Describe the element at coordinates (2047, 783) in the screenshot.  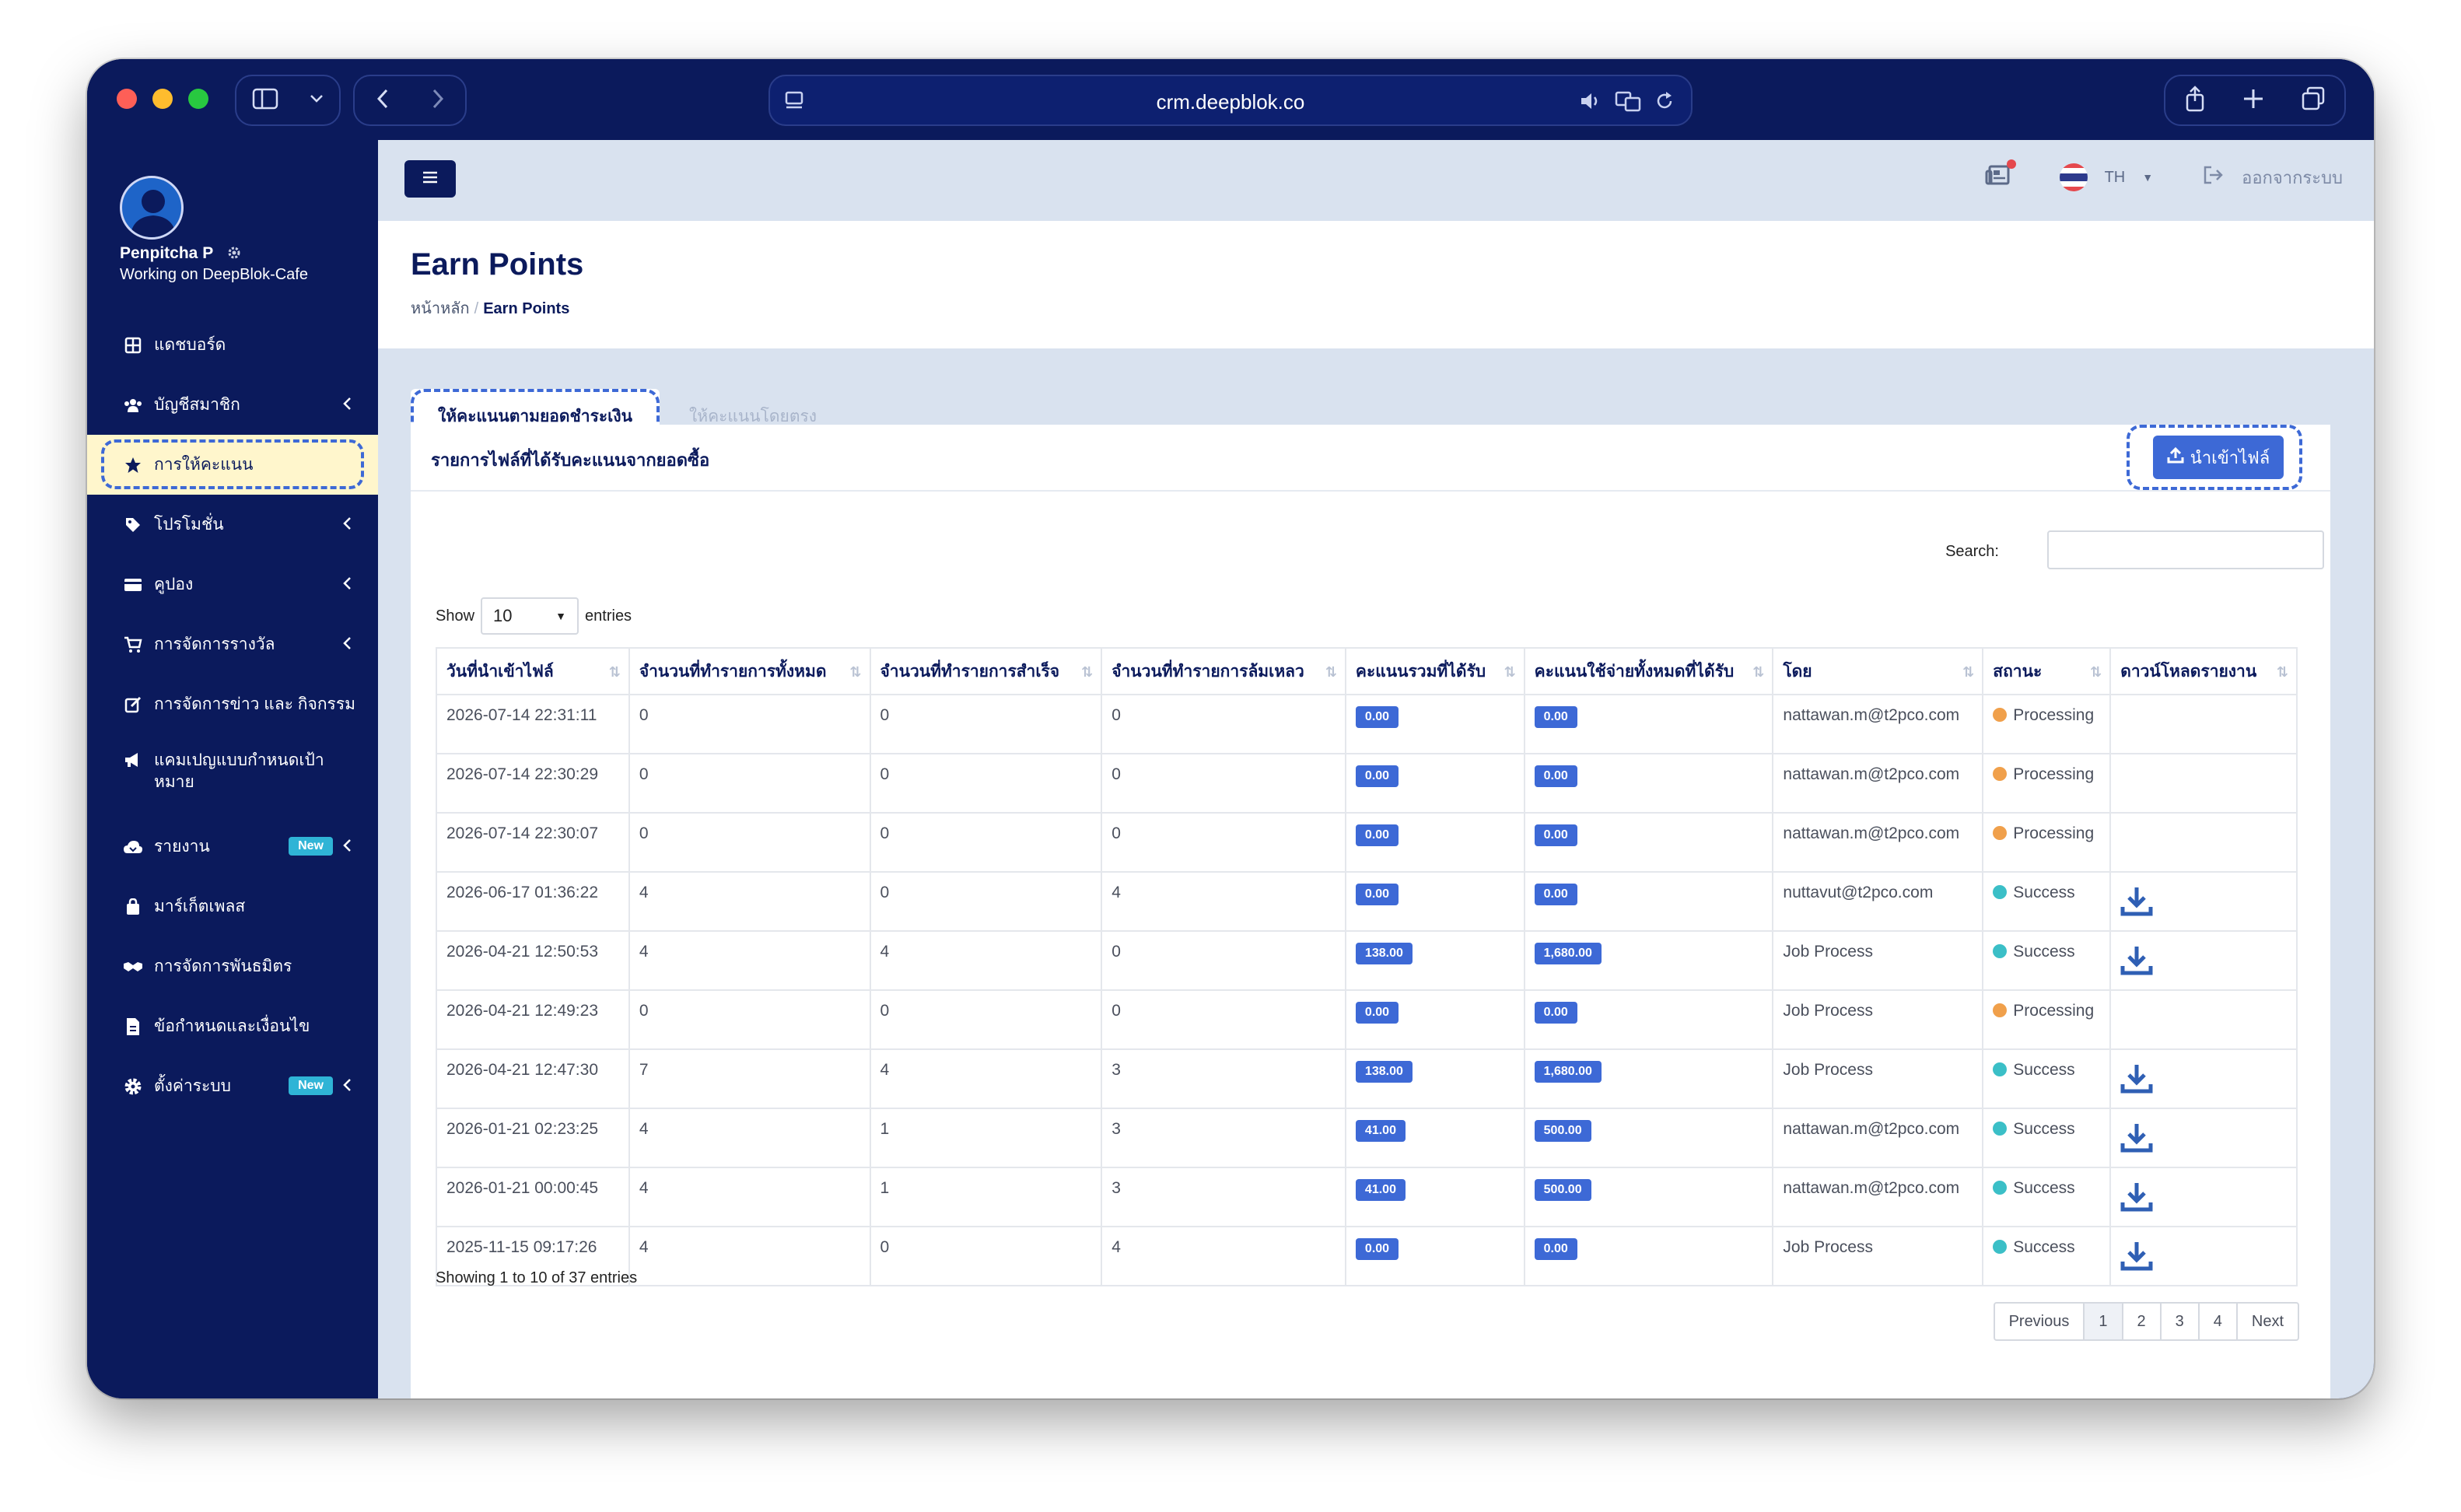
I see `status-cell: Processing` at that location.